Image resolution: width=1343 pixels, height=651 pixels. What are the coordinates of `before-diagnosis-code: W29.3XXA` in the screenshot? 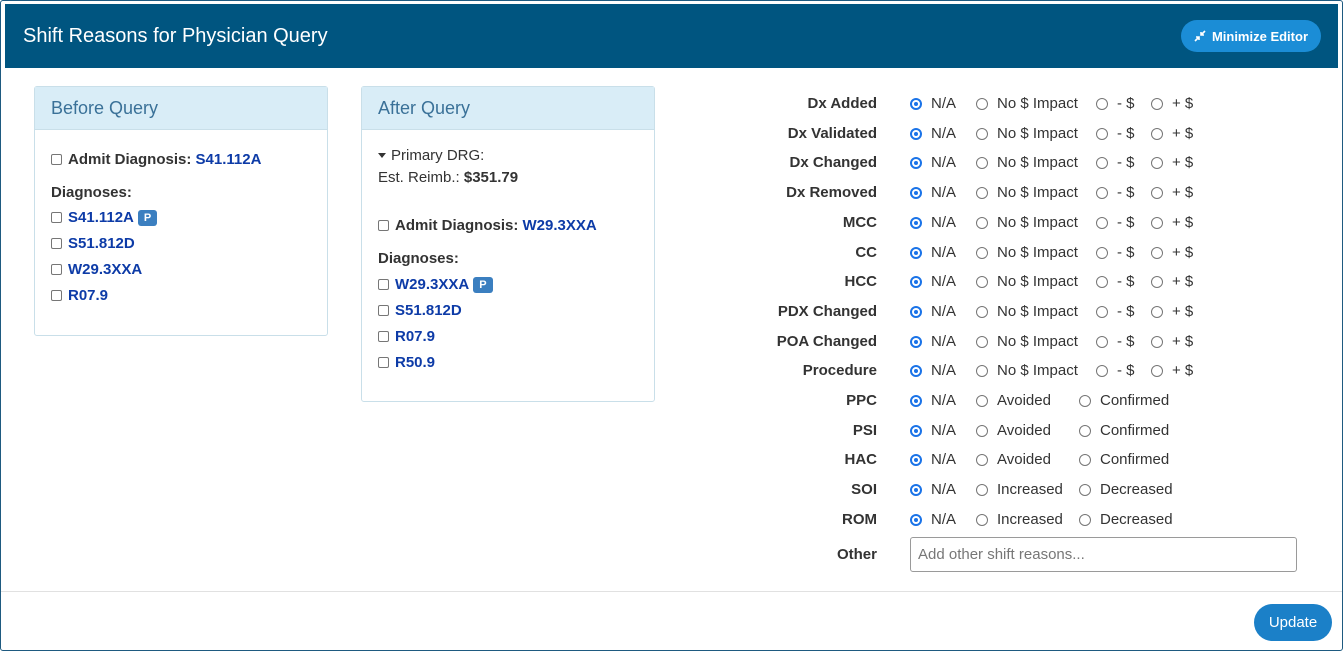 It's located at (105, 269).